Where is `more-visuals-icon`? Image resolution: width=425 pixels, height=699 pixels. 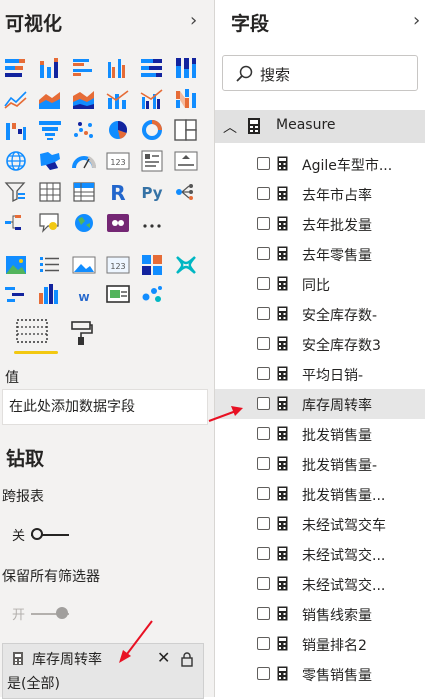 more-visuals-icon is located at coordinates (151, 222).